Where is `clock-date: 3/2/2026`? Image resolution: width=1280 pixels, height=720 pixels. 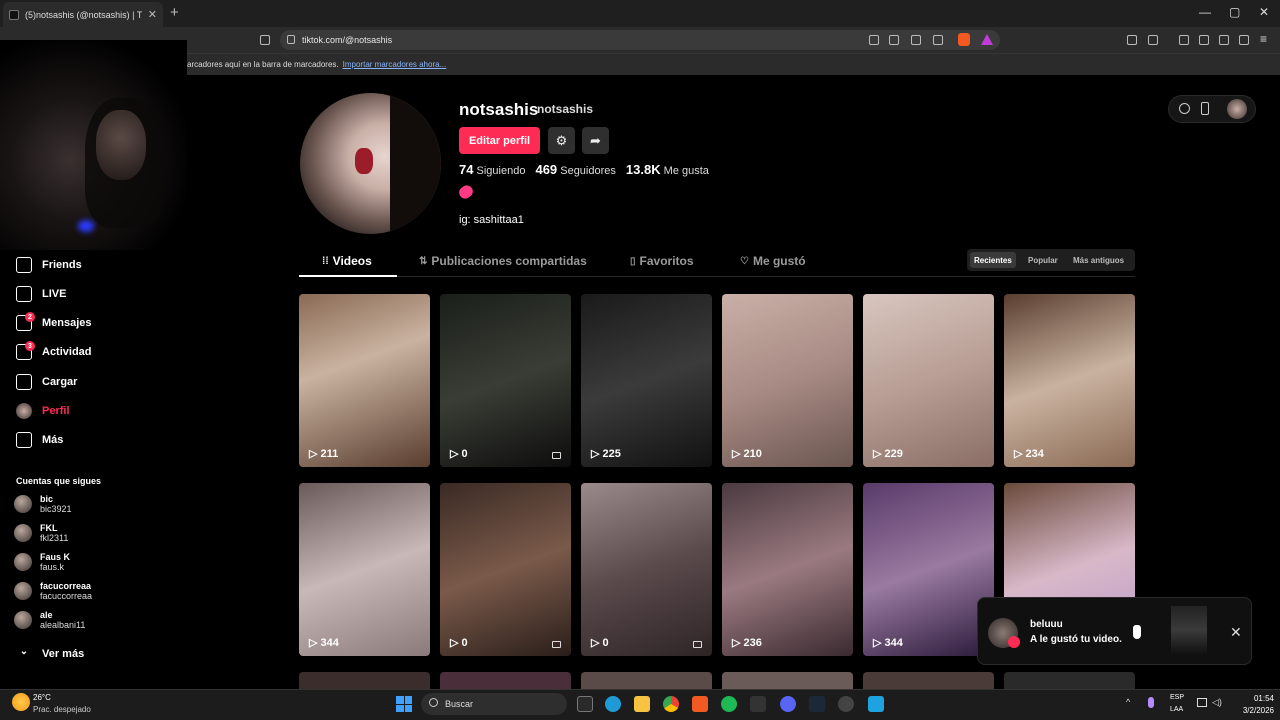 clock-date: 3/2/2026 is located at coordinates (1255, 710).